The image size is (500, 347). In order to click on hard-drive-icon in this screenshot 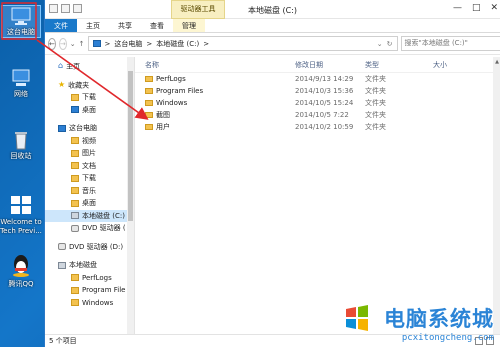, I will do `click(75, 215)`.